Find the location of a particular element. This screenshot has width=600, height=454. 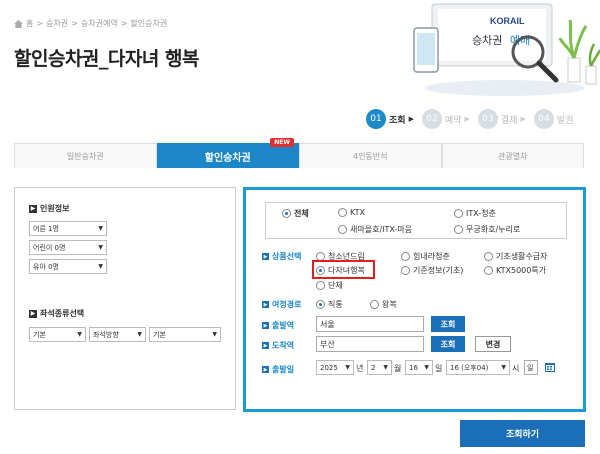

radio-product-group: 단체 is located at coordinates (329, 285).